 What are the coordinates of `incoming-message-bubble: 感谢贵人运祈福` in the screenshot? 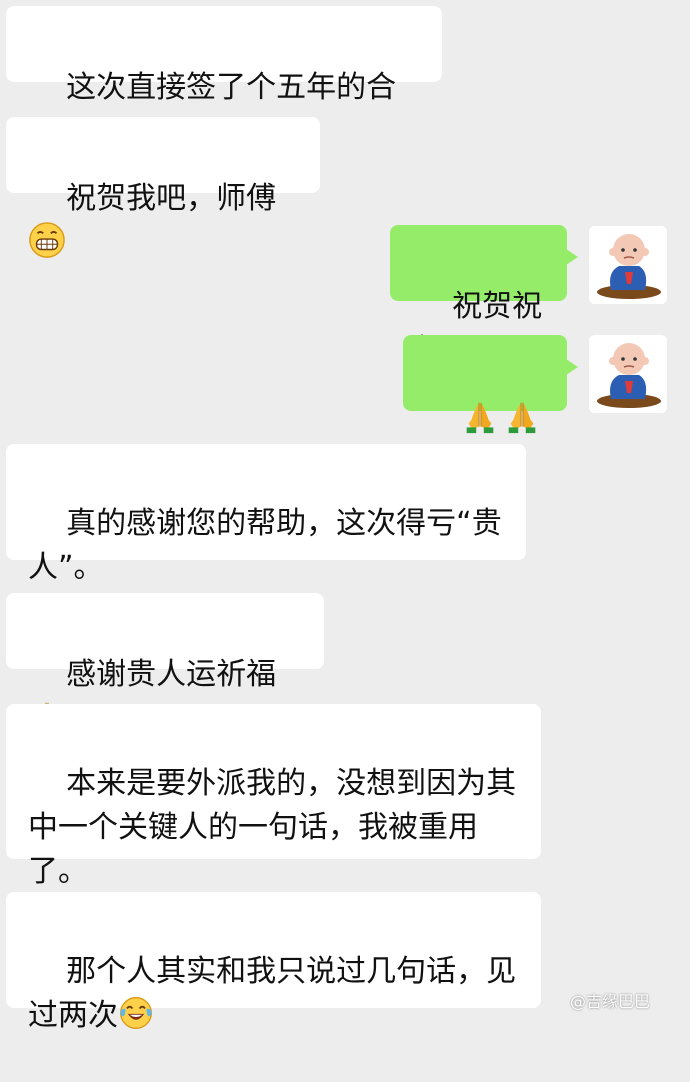 It's located at (165, 631).